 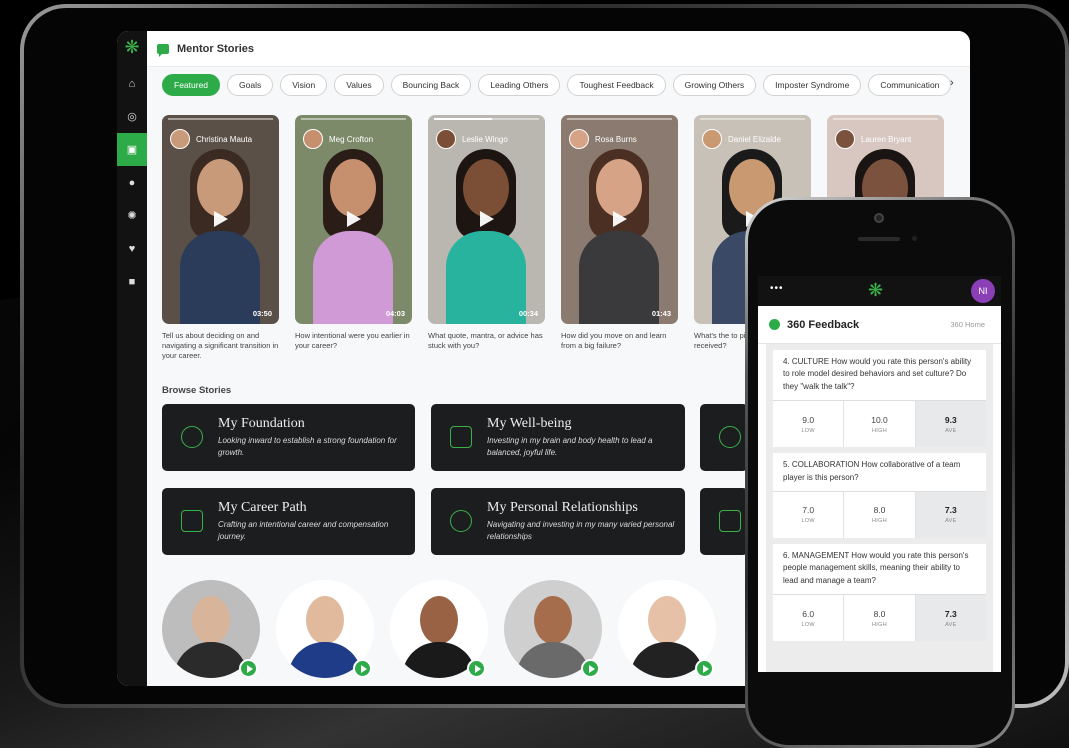 I want to click on presenter-name: Rosa Burns, so click(x=616, y=139).